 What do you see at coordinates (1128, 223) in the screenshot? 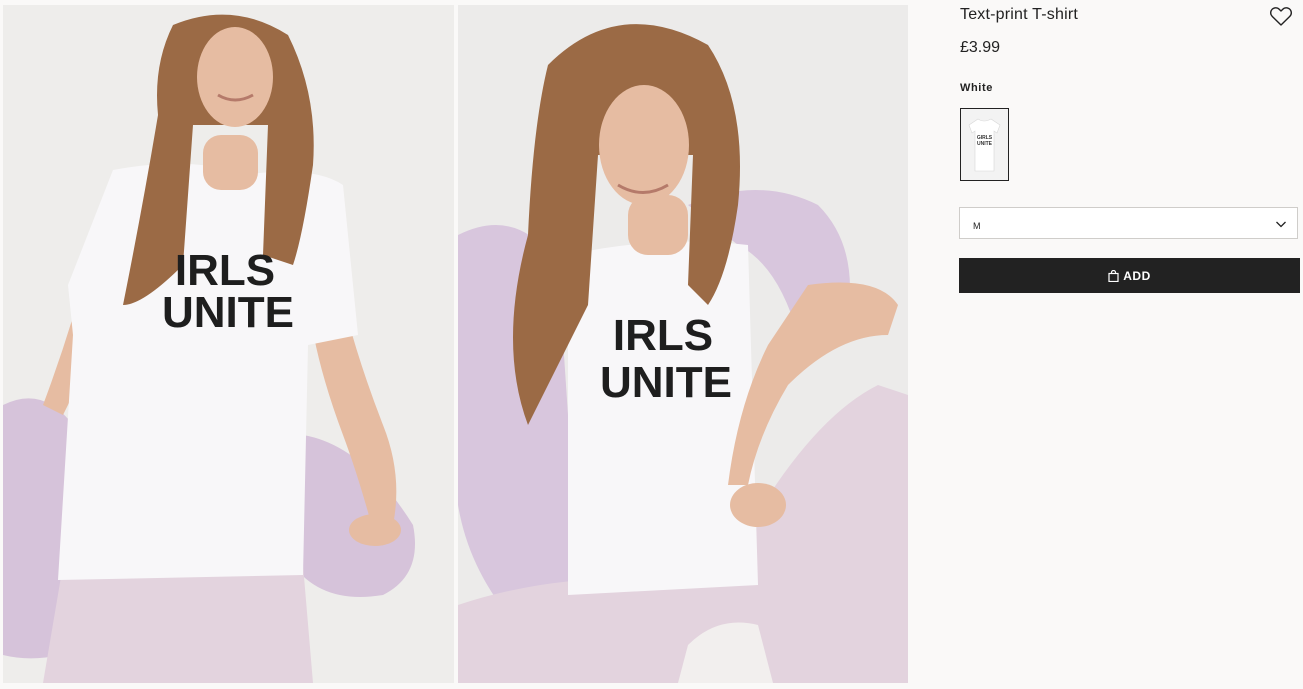
I see `size-dropdown: M` at bounding box center [1128, 223].